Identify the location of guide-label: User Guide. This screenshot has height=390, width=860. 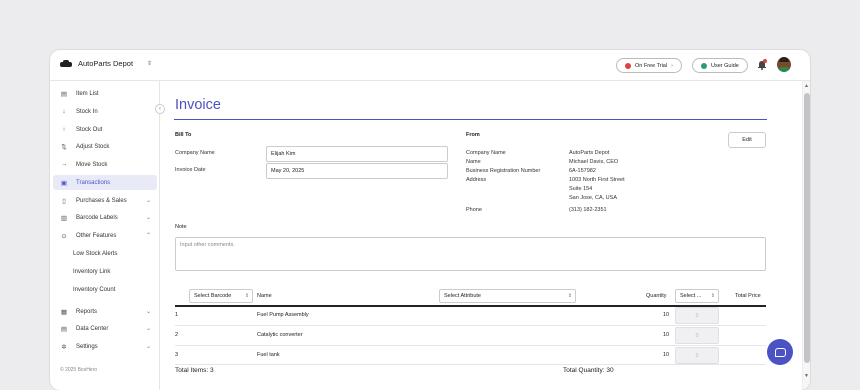
(725, 65).